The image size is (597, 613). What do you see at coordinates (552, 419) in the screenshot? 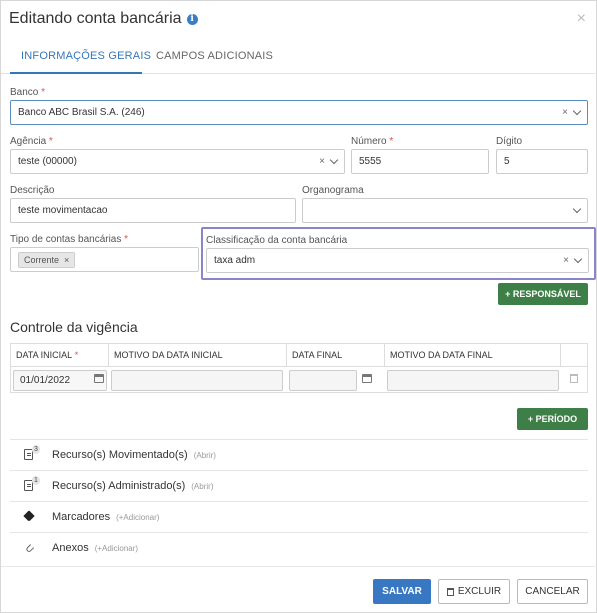
I see `add-periodo-button: + PERÍODO` at bounding box center [552, 419].